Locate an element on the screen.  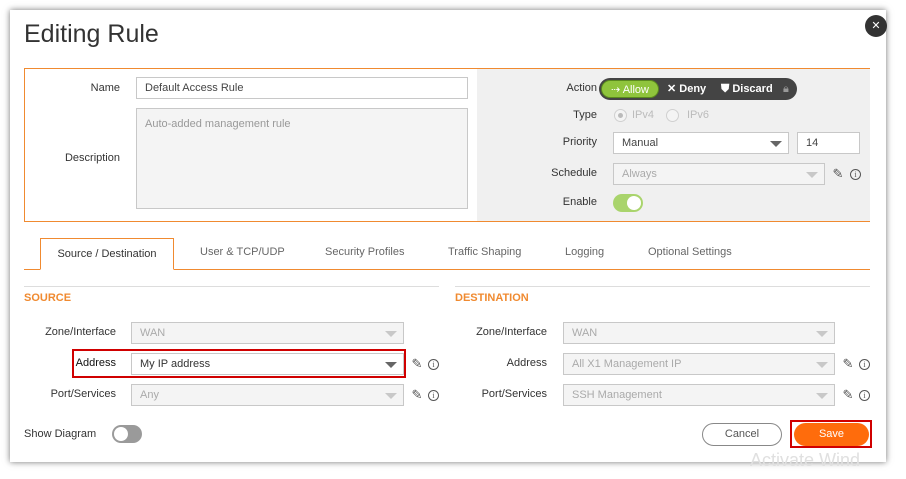
enable-toggle is located at coordinates (628, 203).